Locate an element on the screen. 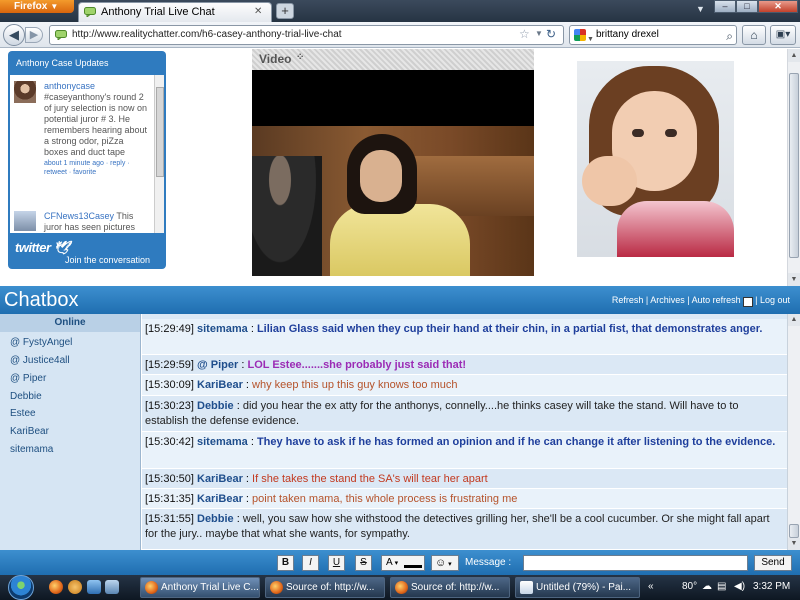  online-user: Estee is located at coordinates (23, 413).